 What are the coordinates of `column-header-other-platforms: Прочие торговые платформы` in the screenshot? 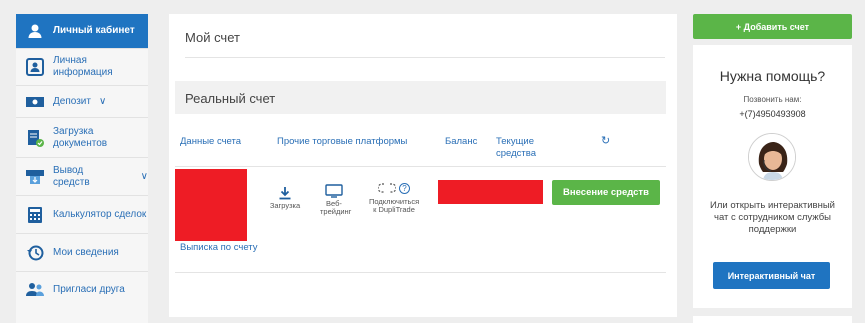 It's located at (342, 141).